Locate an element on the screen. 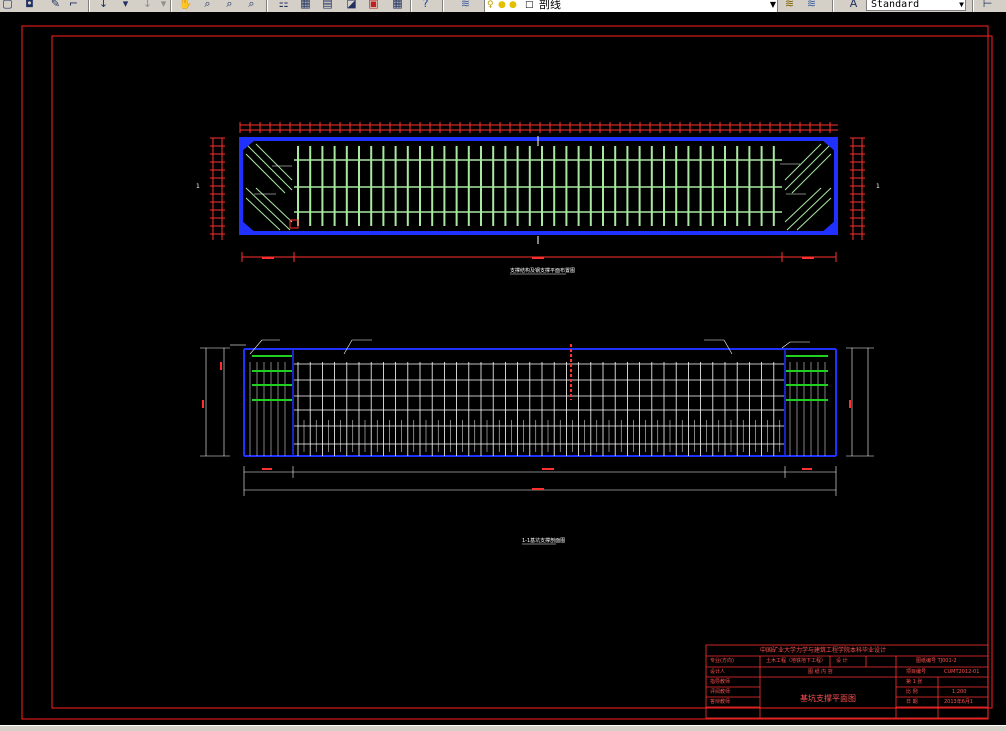  major-label: 专业(方向) is located at coordinates (722, 661).